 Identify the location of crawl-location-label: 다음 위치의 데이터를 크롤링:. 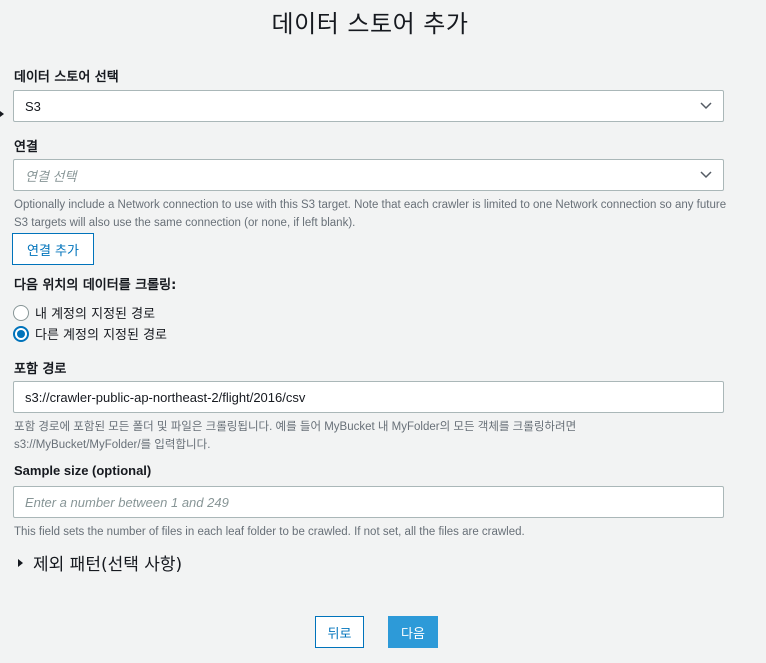
(95, 285).